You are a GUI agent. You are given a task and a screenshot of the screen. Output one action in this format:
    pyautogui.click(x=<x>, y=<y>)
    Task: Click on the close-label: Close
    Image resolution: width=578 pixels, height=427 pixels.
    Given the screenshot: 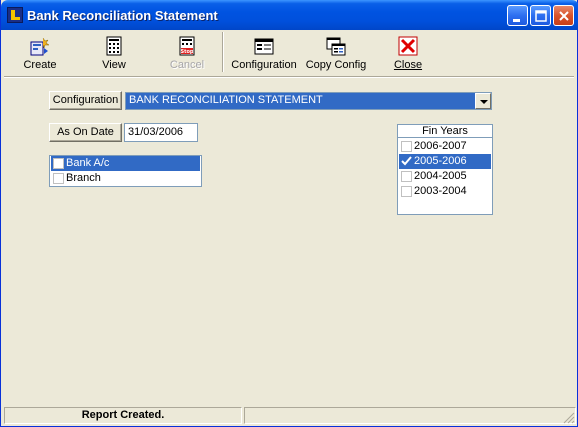 What is the action you would take?
    pyautogui.click(x=408, y=65)
    